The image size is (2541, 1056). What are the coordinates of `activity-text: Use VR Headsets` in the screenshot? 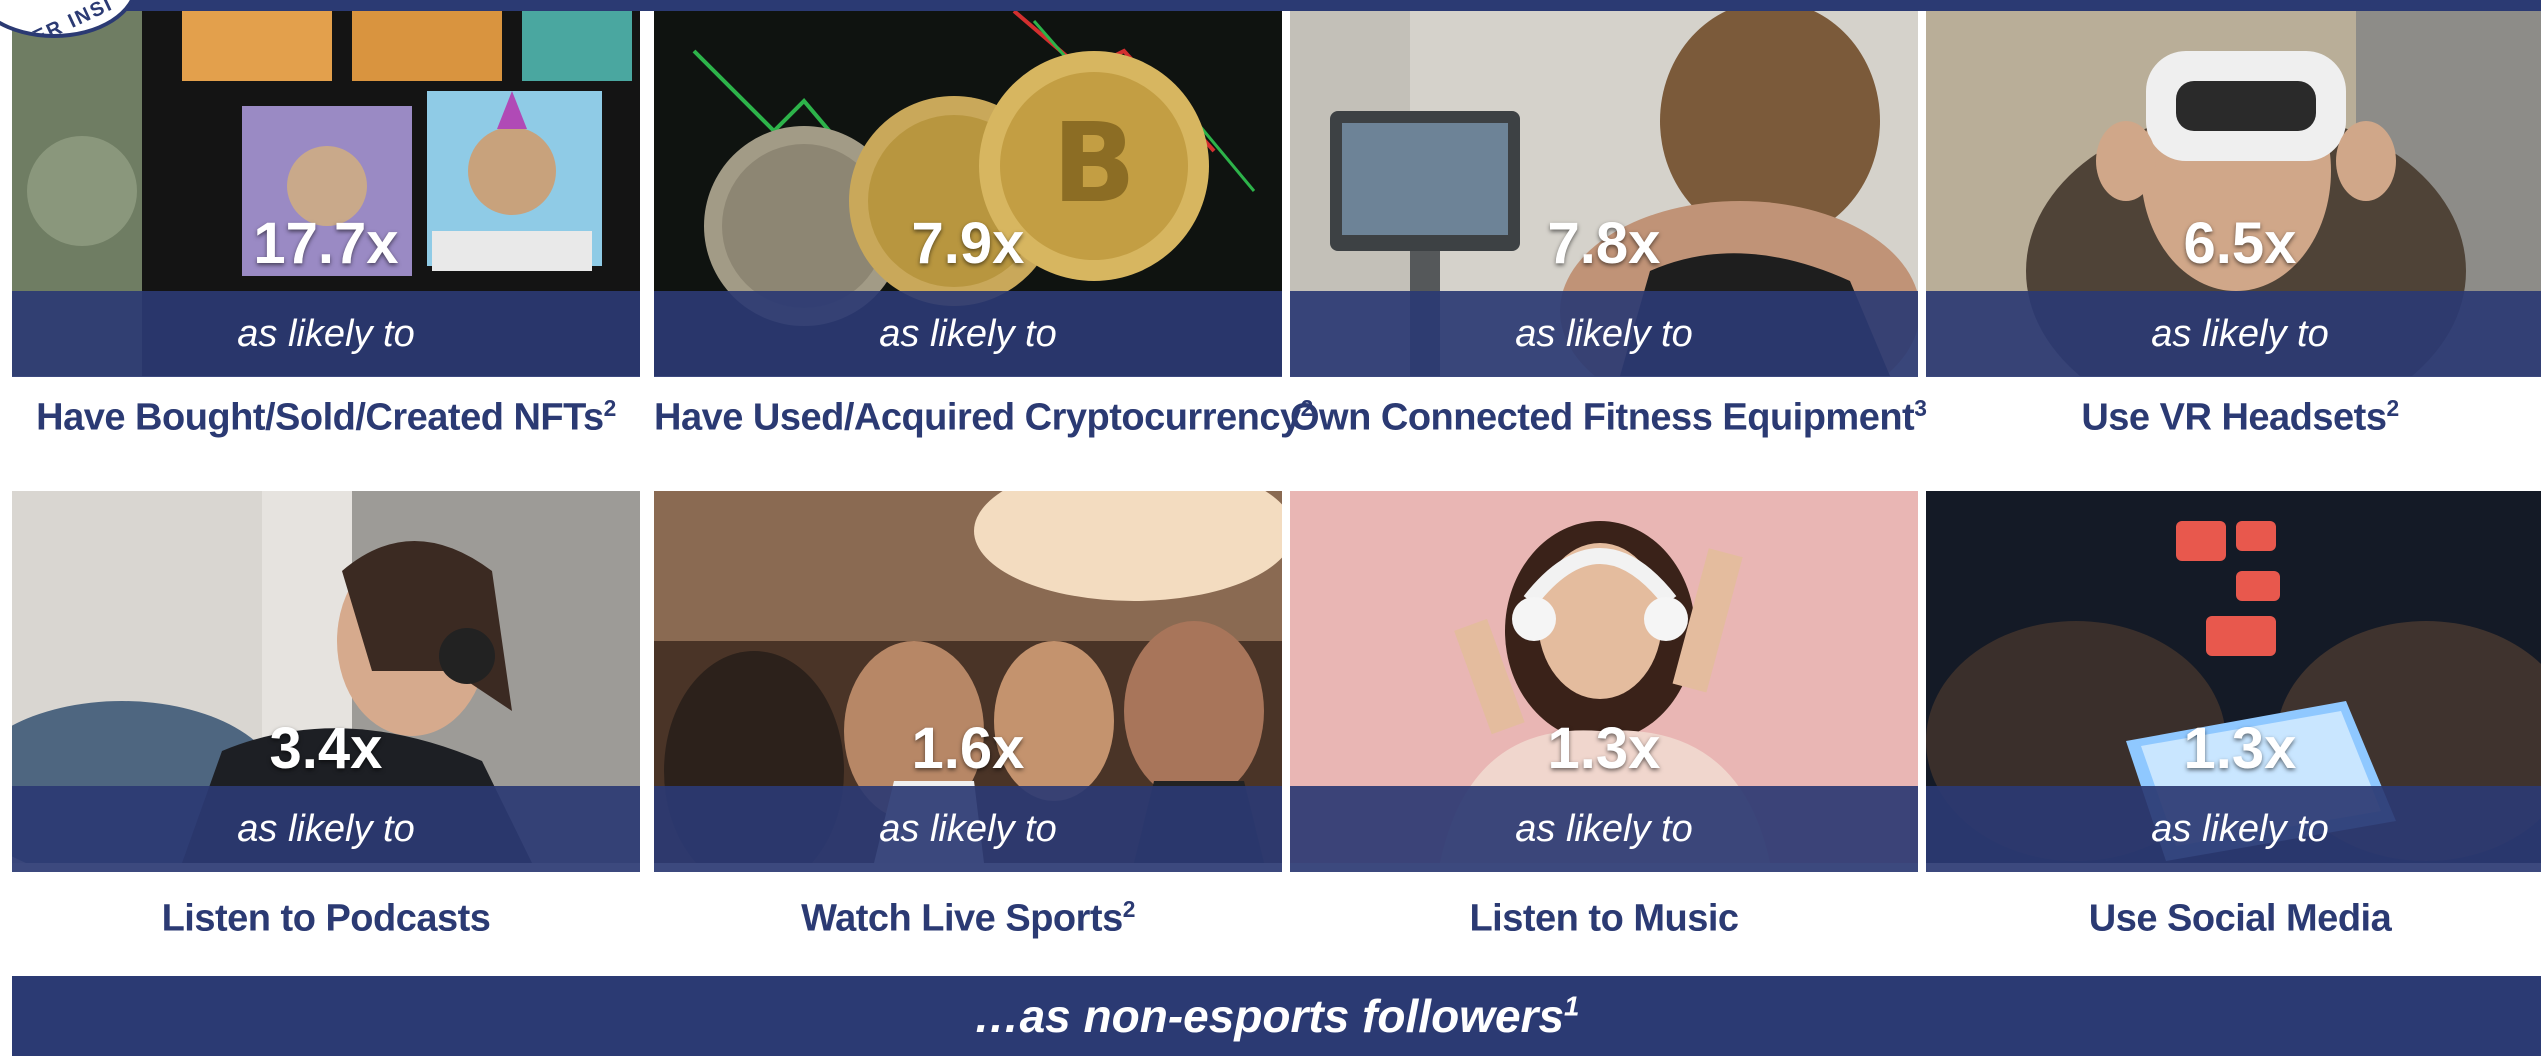 It's located at (2234, 417).